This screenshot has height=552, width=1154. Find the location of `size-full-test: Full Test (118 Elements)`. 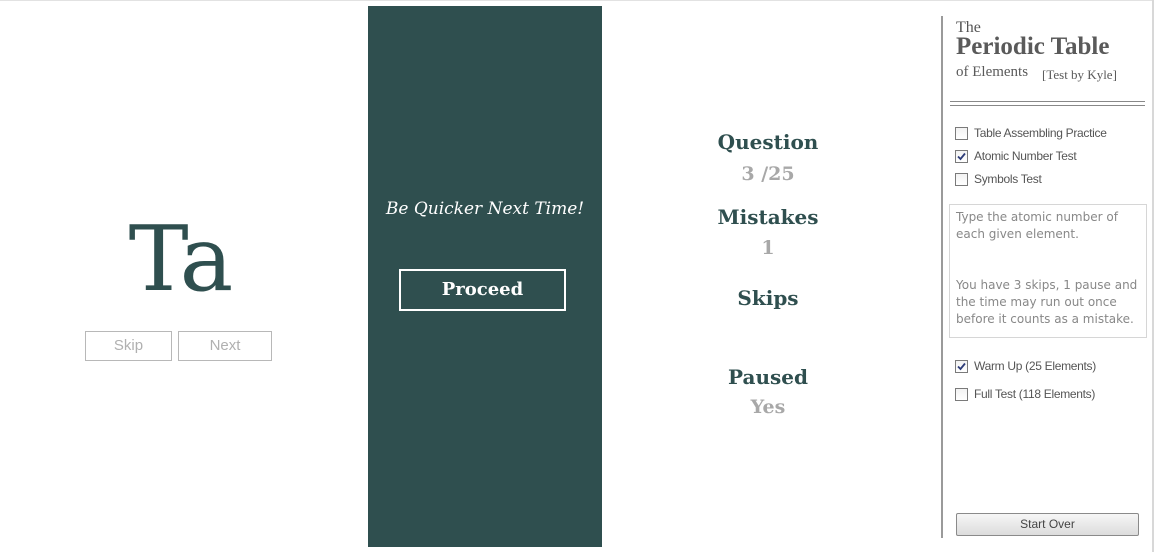

size-full-test: Full Test (118 Elements) is located at coordinates (1025, 394).